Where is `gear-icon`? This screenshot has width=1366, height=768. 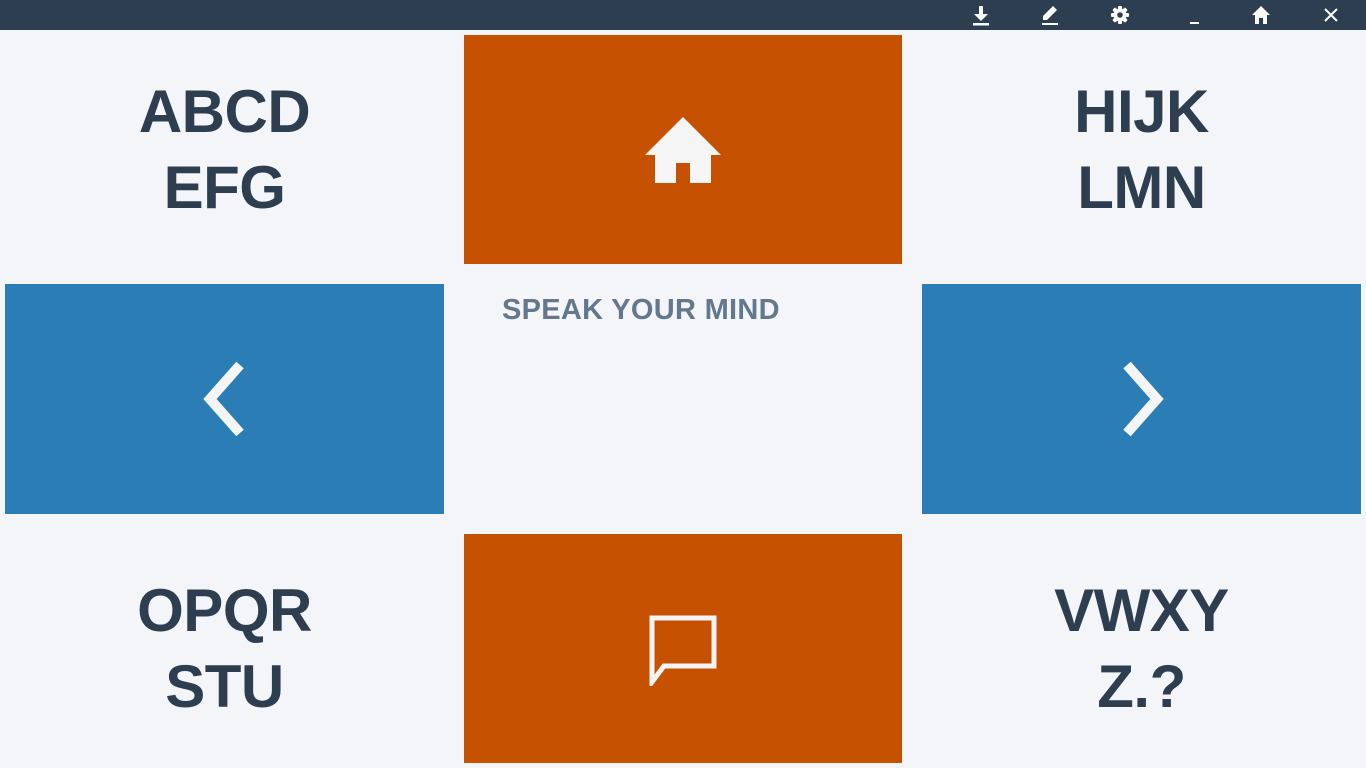 gear-icon is located at coordinates (1120, 15).